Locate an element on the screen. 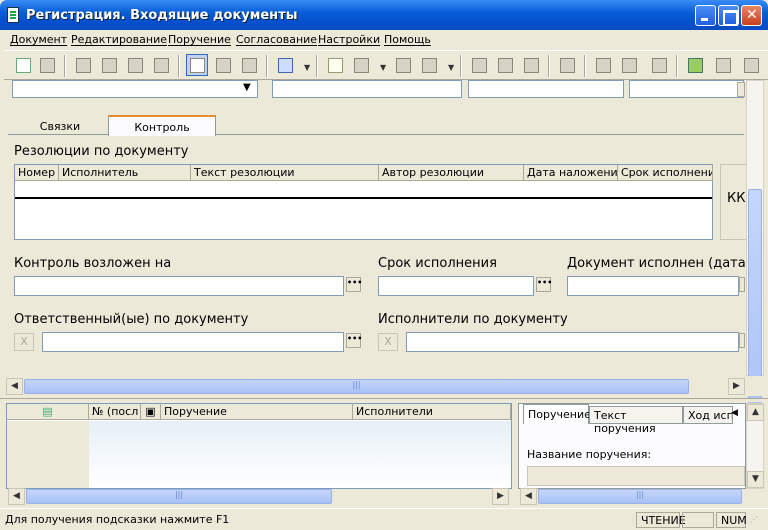  deadline-input is located at coordinates (456, 286).